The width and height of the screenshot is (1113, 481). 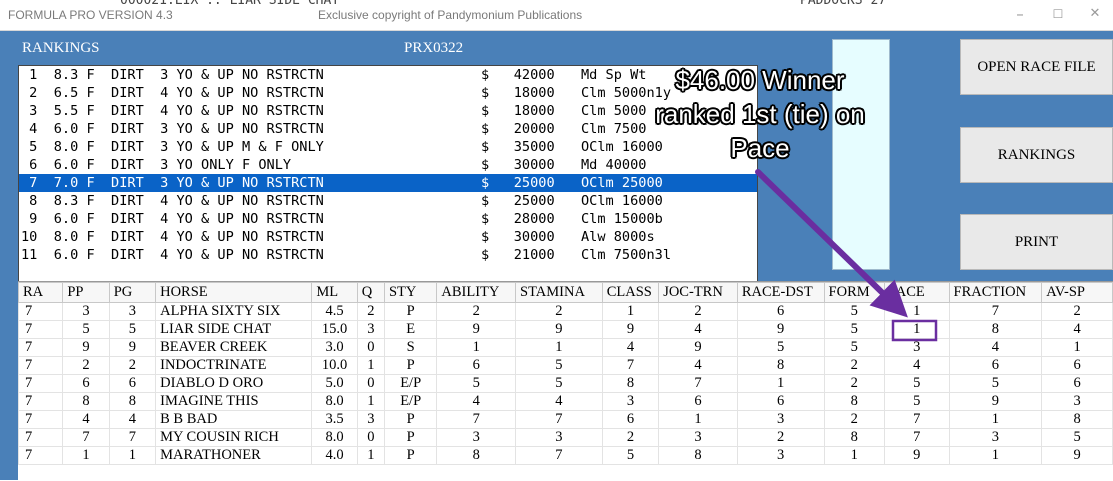 I want to click on race-type: Clm 5000n1y, so click(x=626, y=93).